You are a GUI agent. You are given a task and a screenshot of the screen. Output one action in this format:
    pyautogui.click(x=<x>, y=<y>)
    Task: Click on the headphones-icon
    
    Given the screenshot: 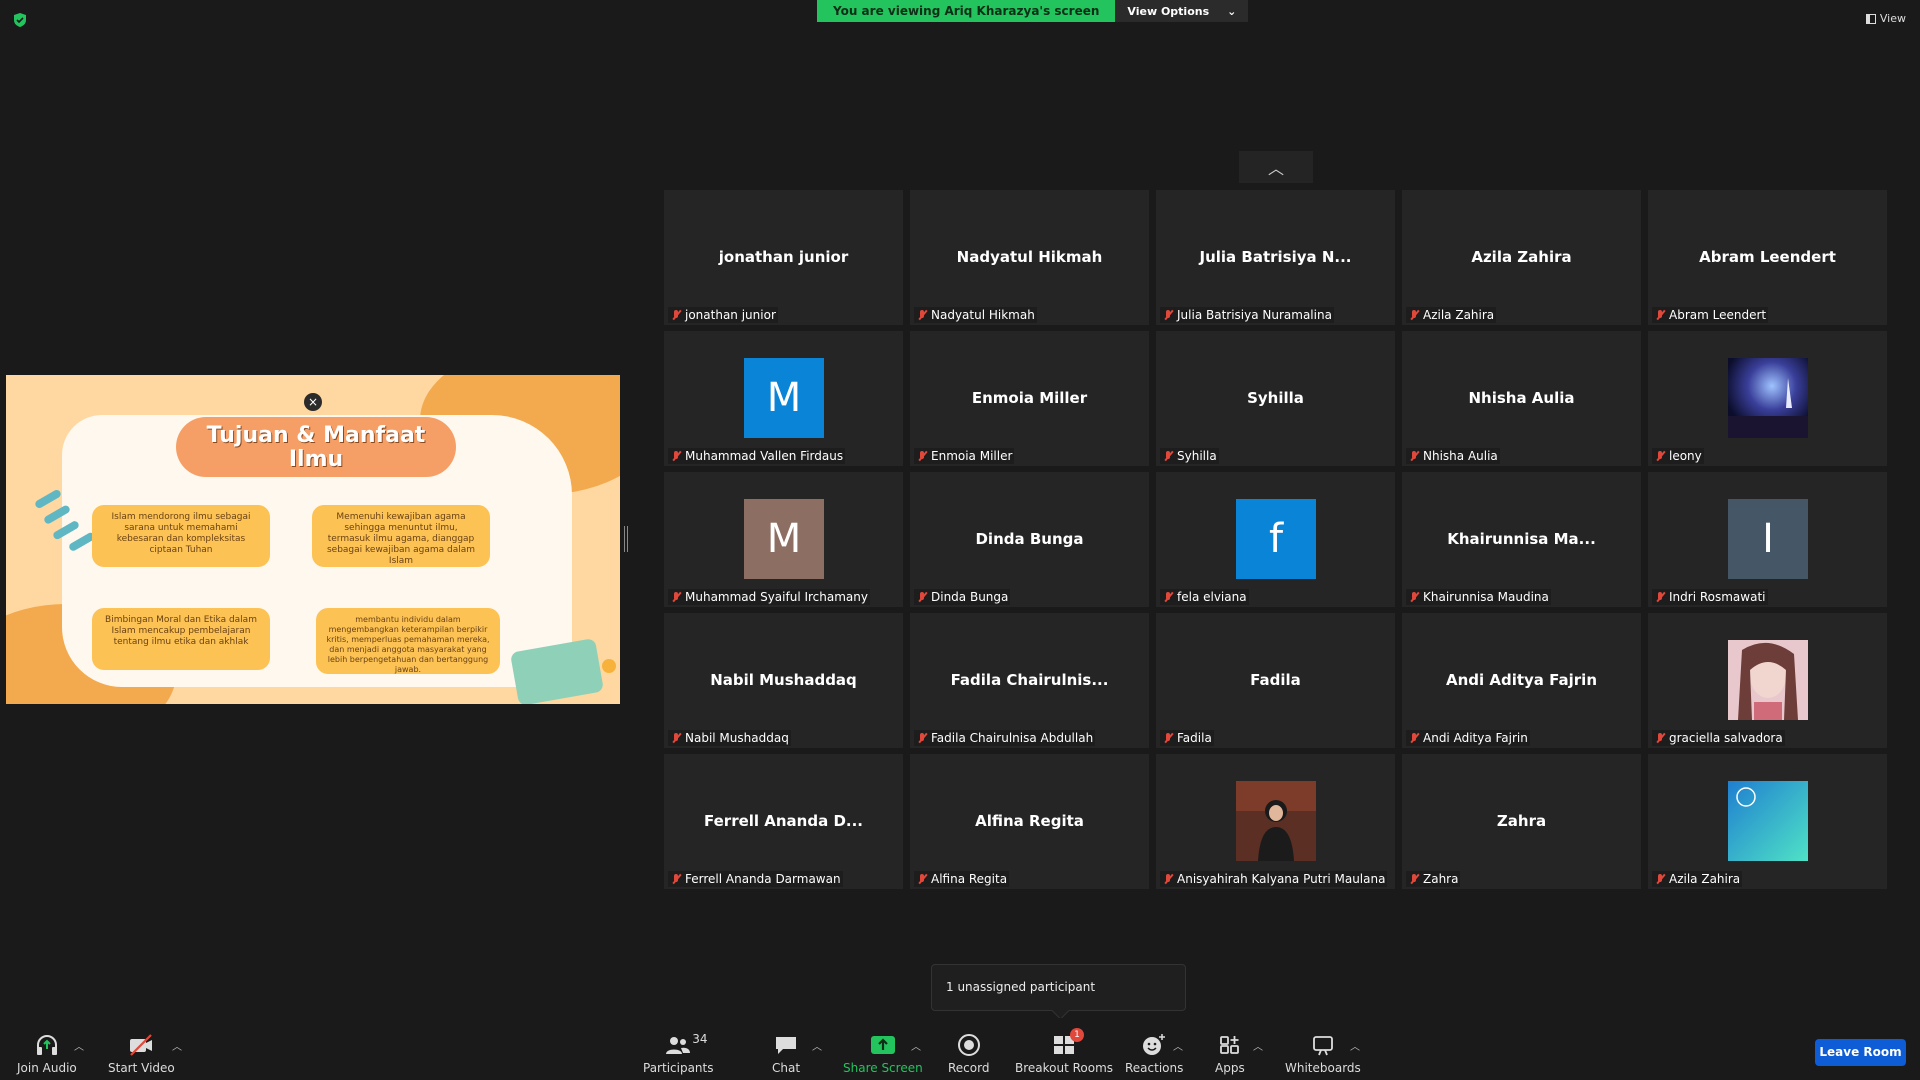 What is the action you would take?
    pyautogui.click(x=47, y=1045)
    